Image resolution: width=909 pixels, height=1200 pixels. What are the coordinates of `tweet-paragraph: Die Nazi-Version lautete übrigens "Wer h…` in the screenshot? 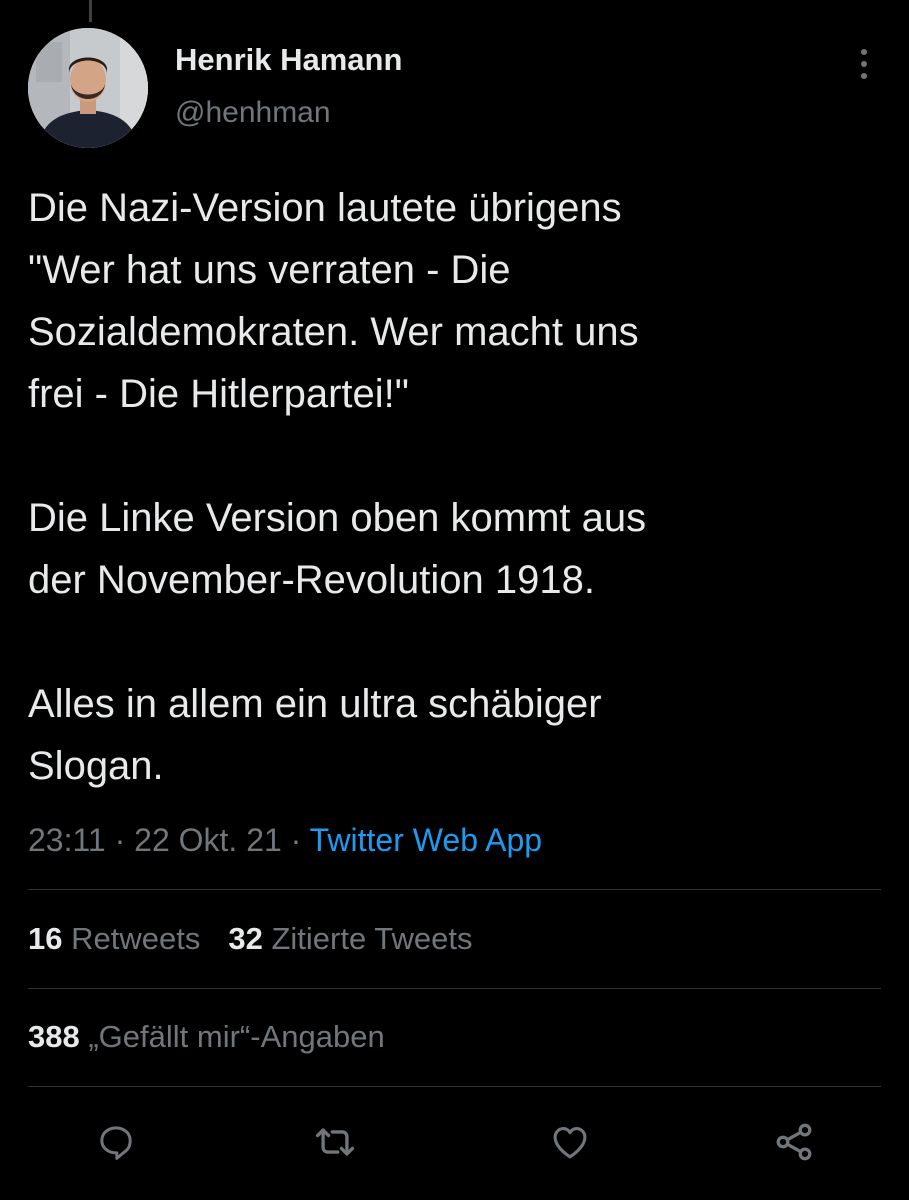 It's located at (333, 301).